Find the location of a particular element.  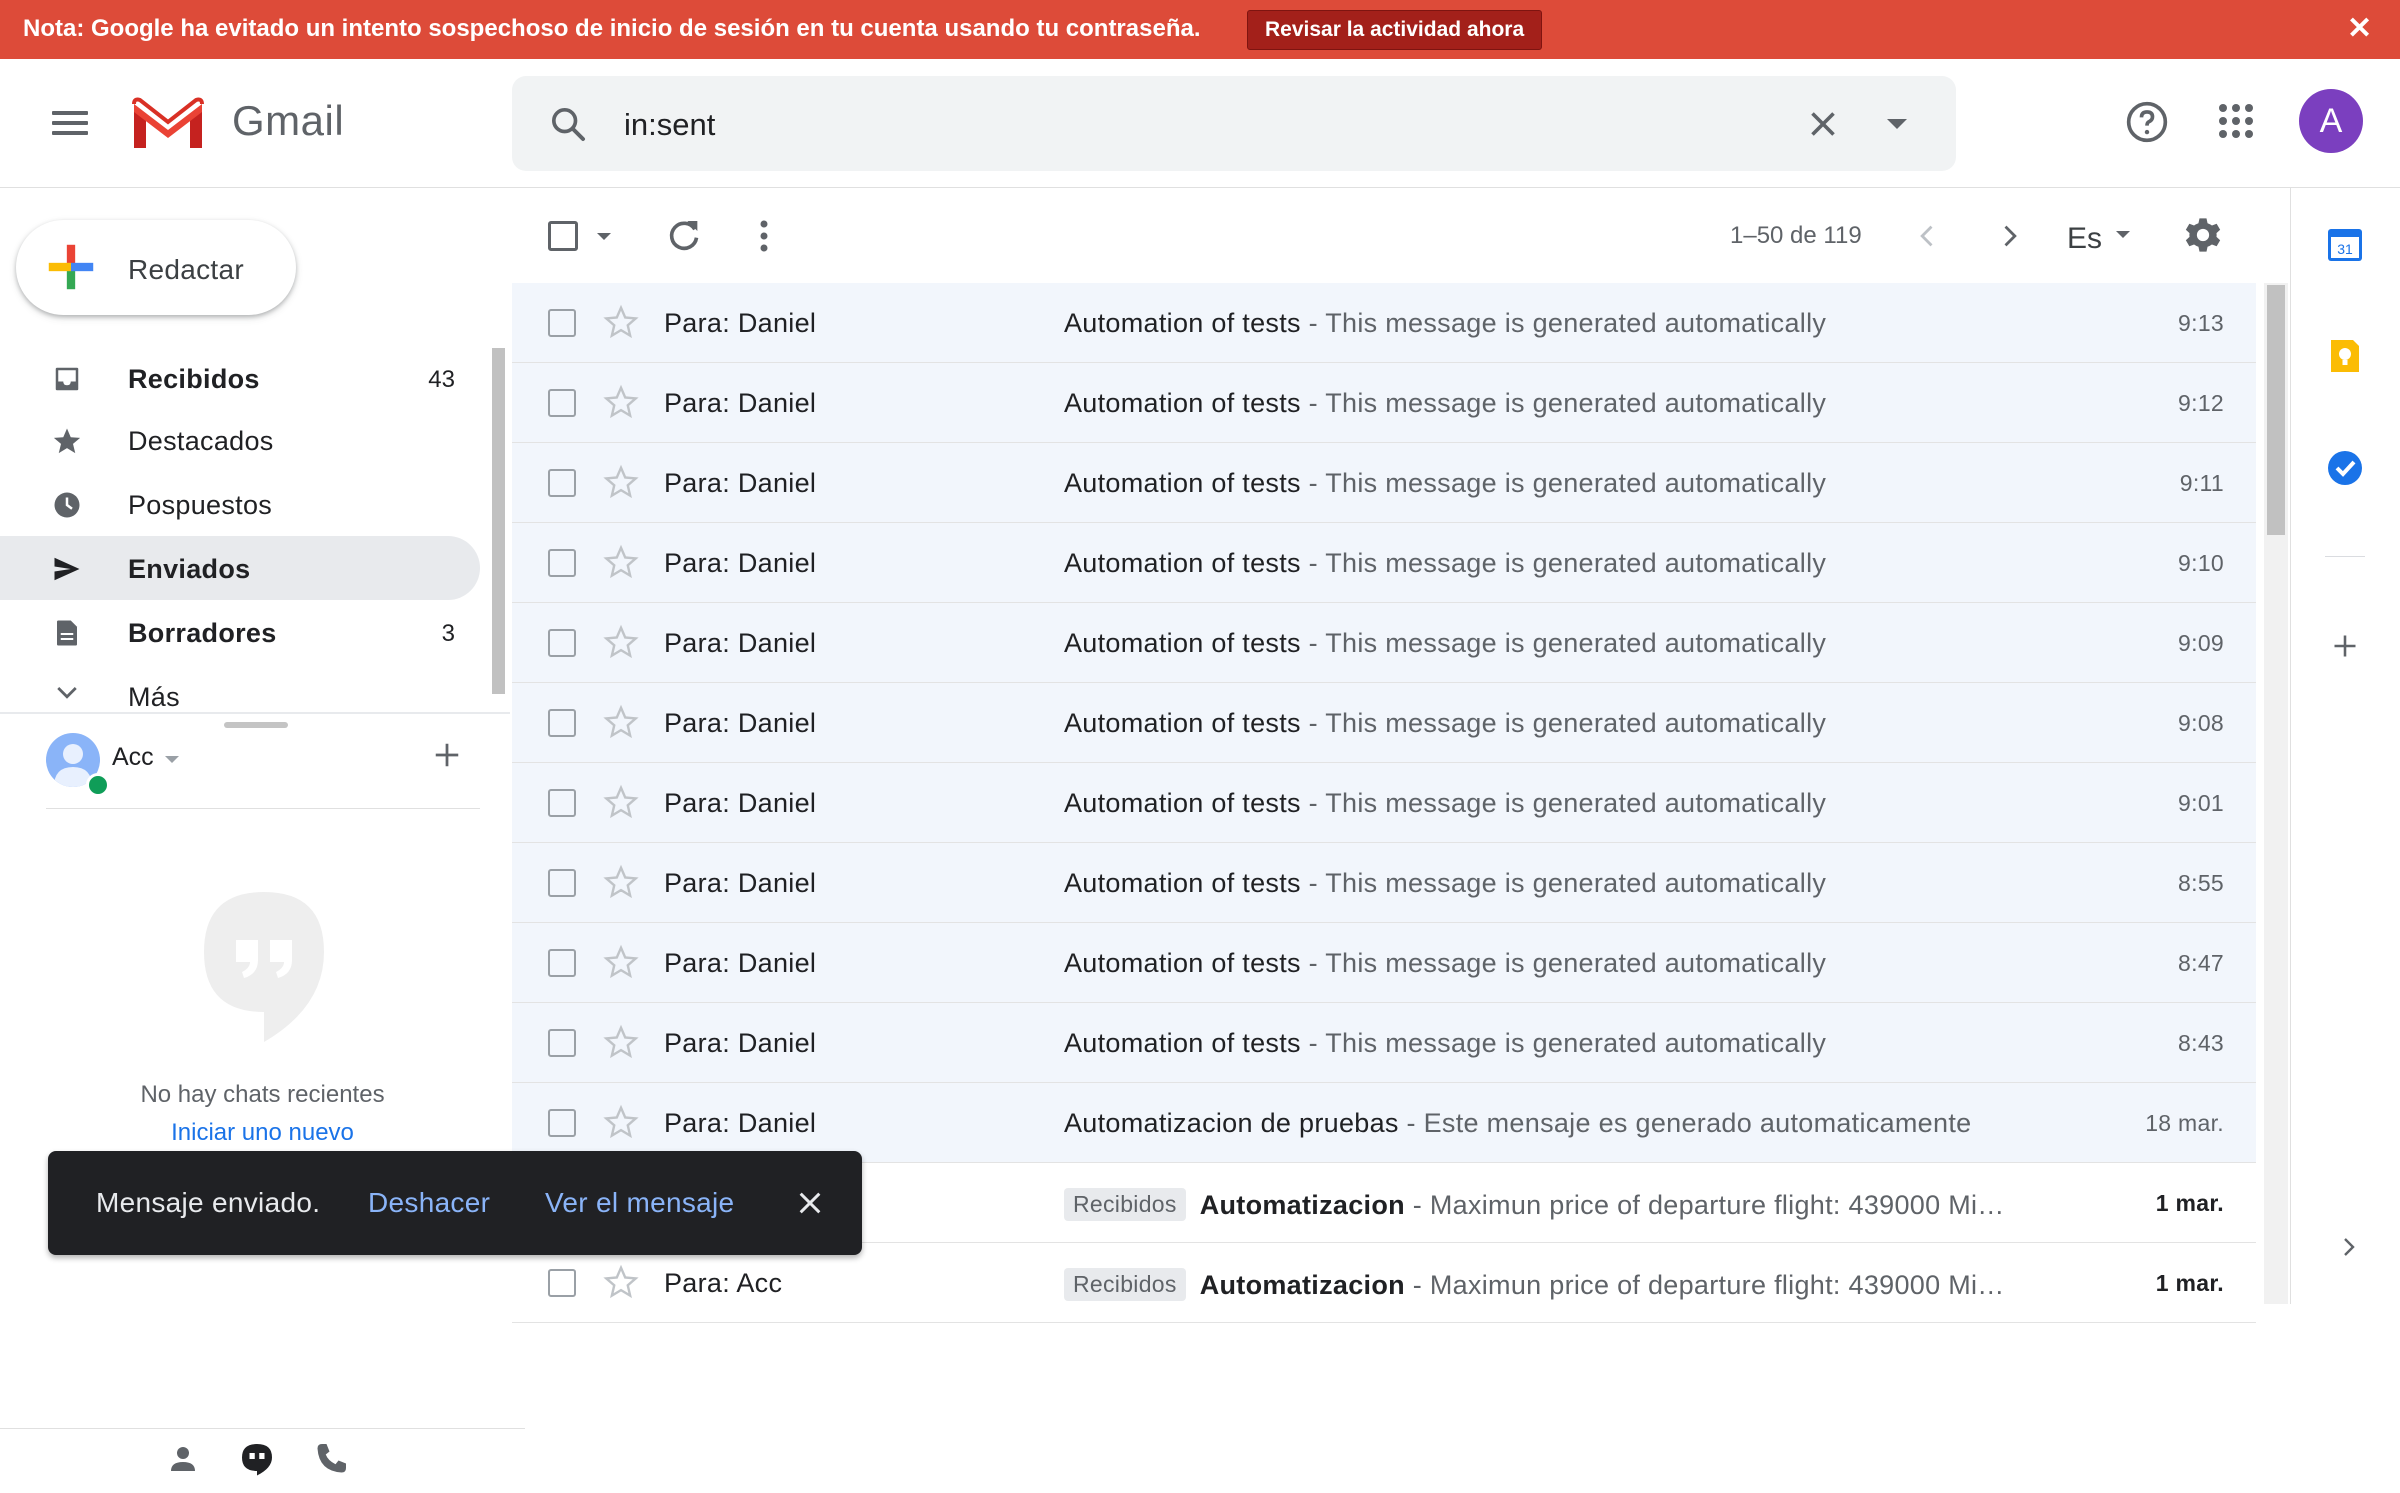

row-time: 8:47 is located at coordinates (2201, 963).